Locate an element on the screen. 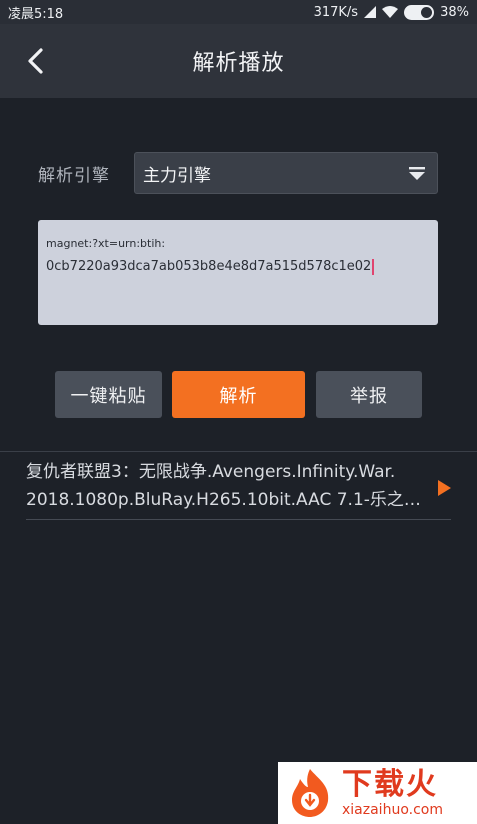 The image size is (477, 824). status-indicators: 317K/s 38% is located at coordinates (391, 12).